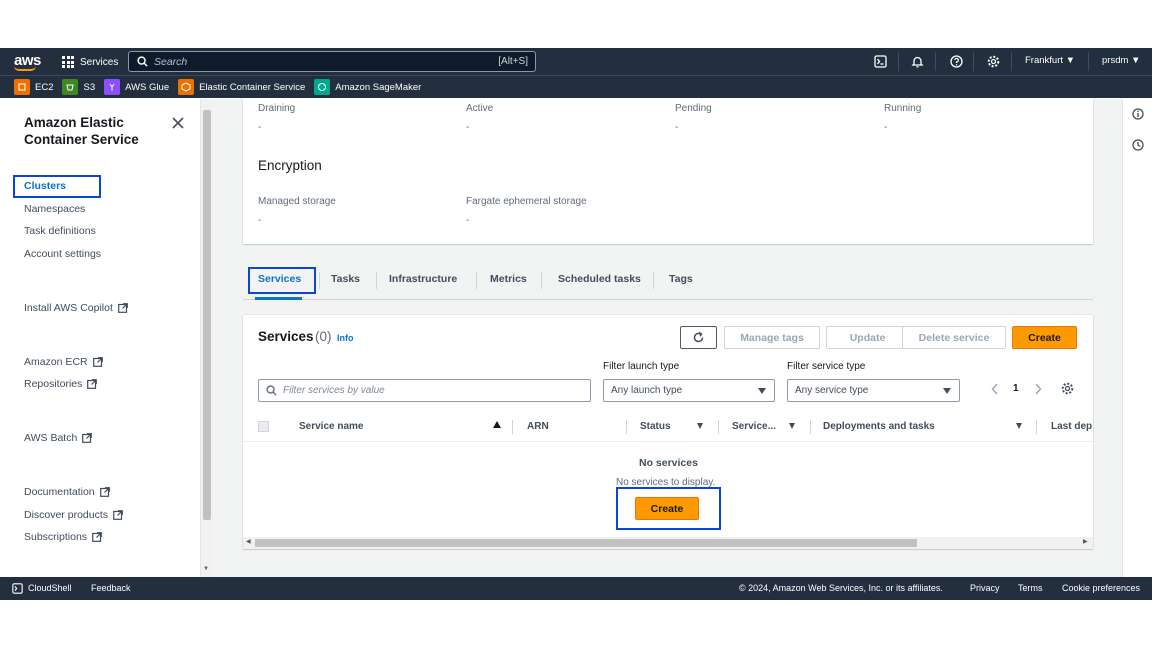 This screenshot has width=1152, height=648. What do you see at coordinates (99, 62) in the screenshot?
I see `services-label: Services` at bounding box center [99, 62].